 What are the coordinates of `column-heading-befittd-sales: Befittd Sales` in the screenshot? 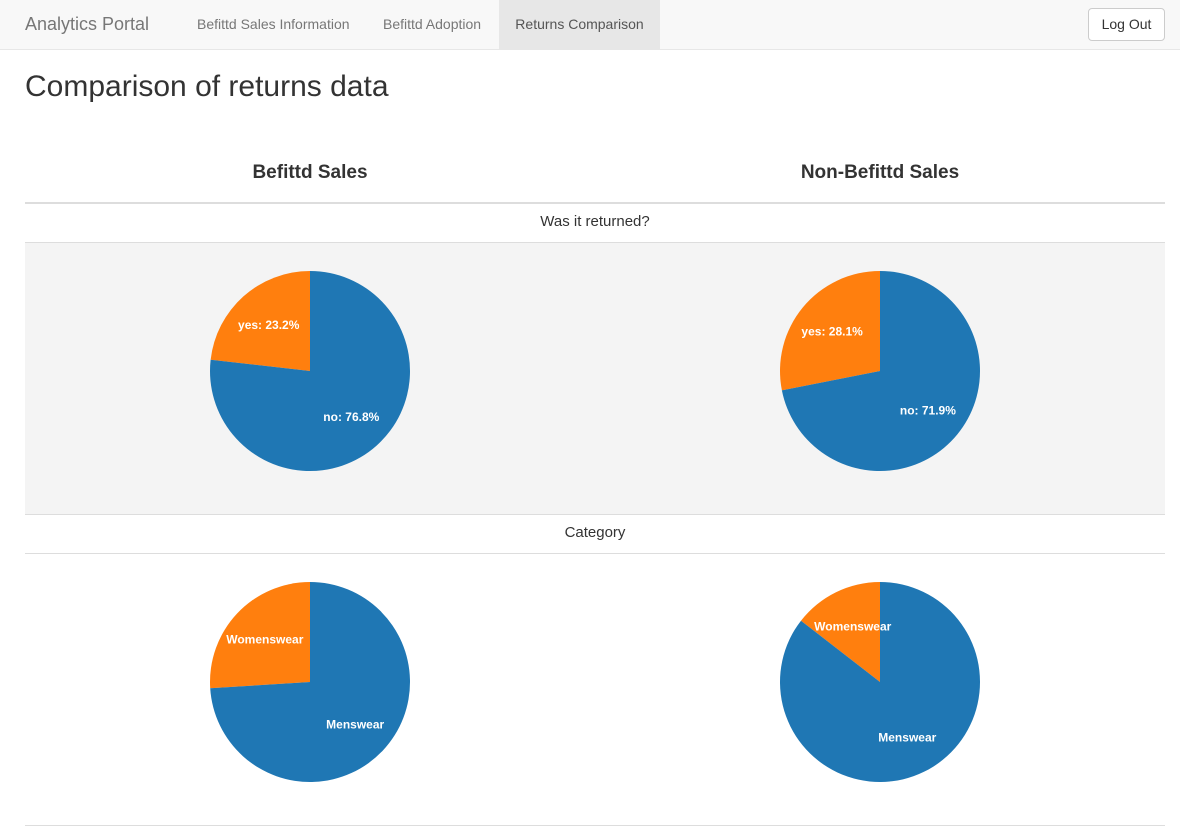 It's located at (310, 172).